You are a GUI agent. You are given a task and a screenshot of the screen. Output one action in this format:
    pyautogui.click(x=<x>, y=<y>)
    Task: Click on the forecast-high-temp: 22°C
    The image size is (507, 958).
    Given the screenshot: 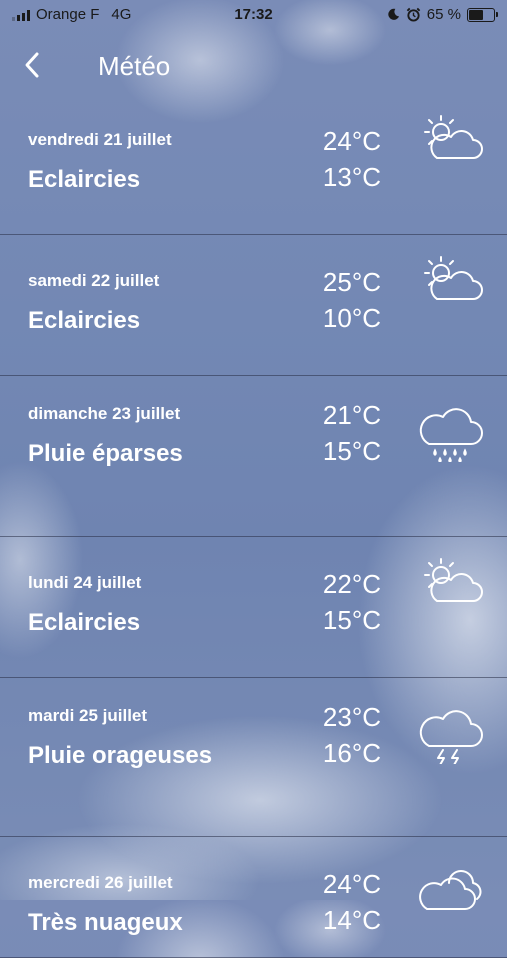 What is the action you would take?
    pyautogui.click(x=351, y=584)
    